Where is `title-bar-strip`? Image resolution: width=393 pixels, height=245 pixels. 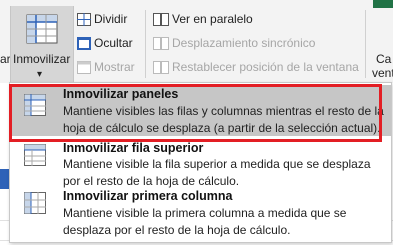 title-bar-strip is located at coordinates (383, 4).